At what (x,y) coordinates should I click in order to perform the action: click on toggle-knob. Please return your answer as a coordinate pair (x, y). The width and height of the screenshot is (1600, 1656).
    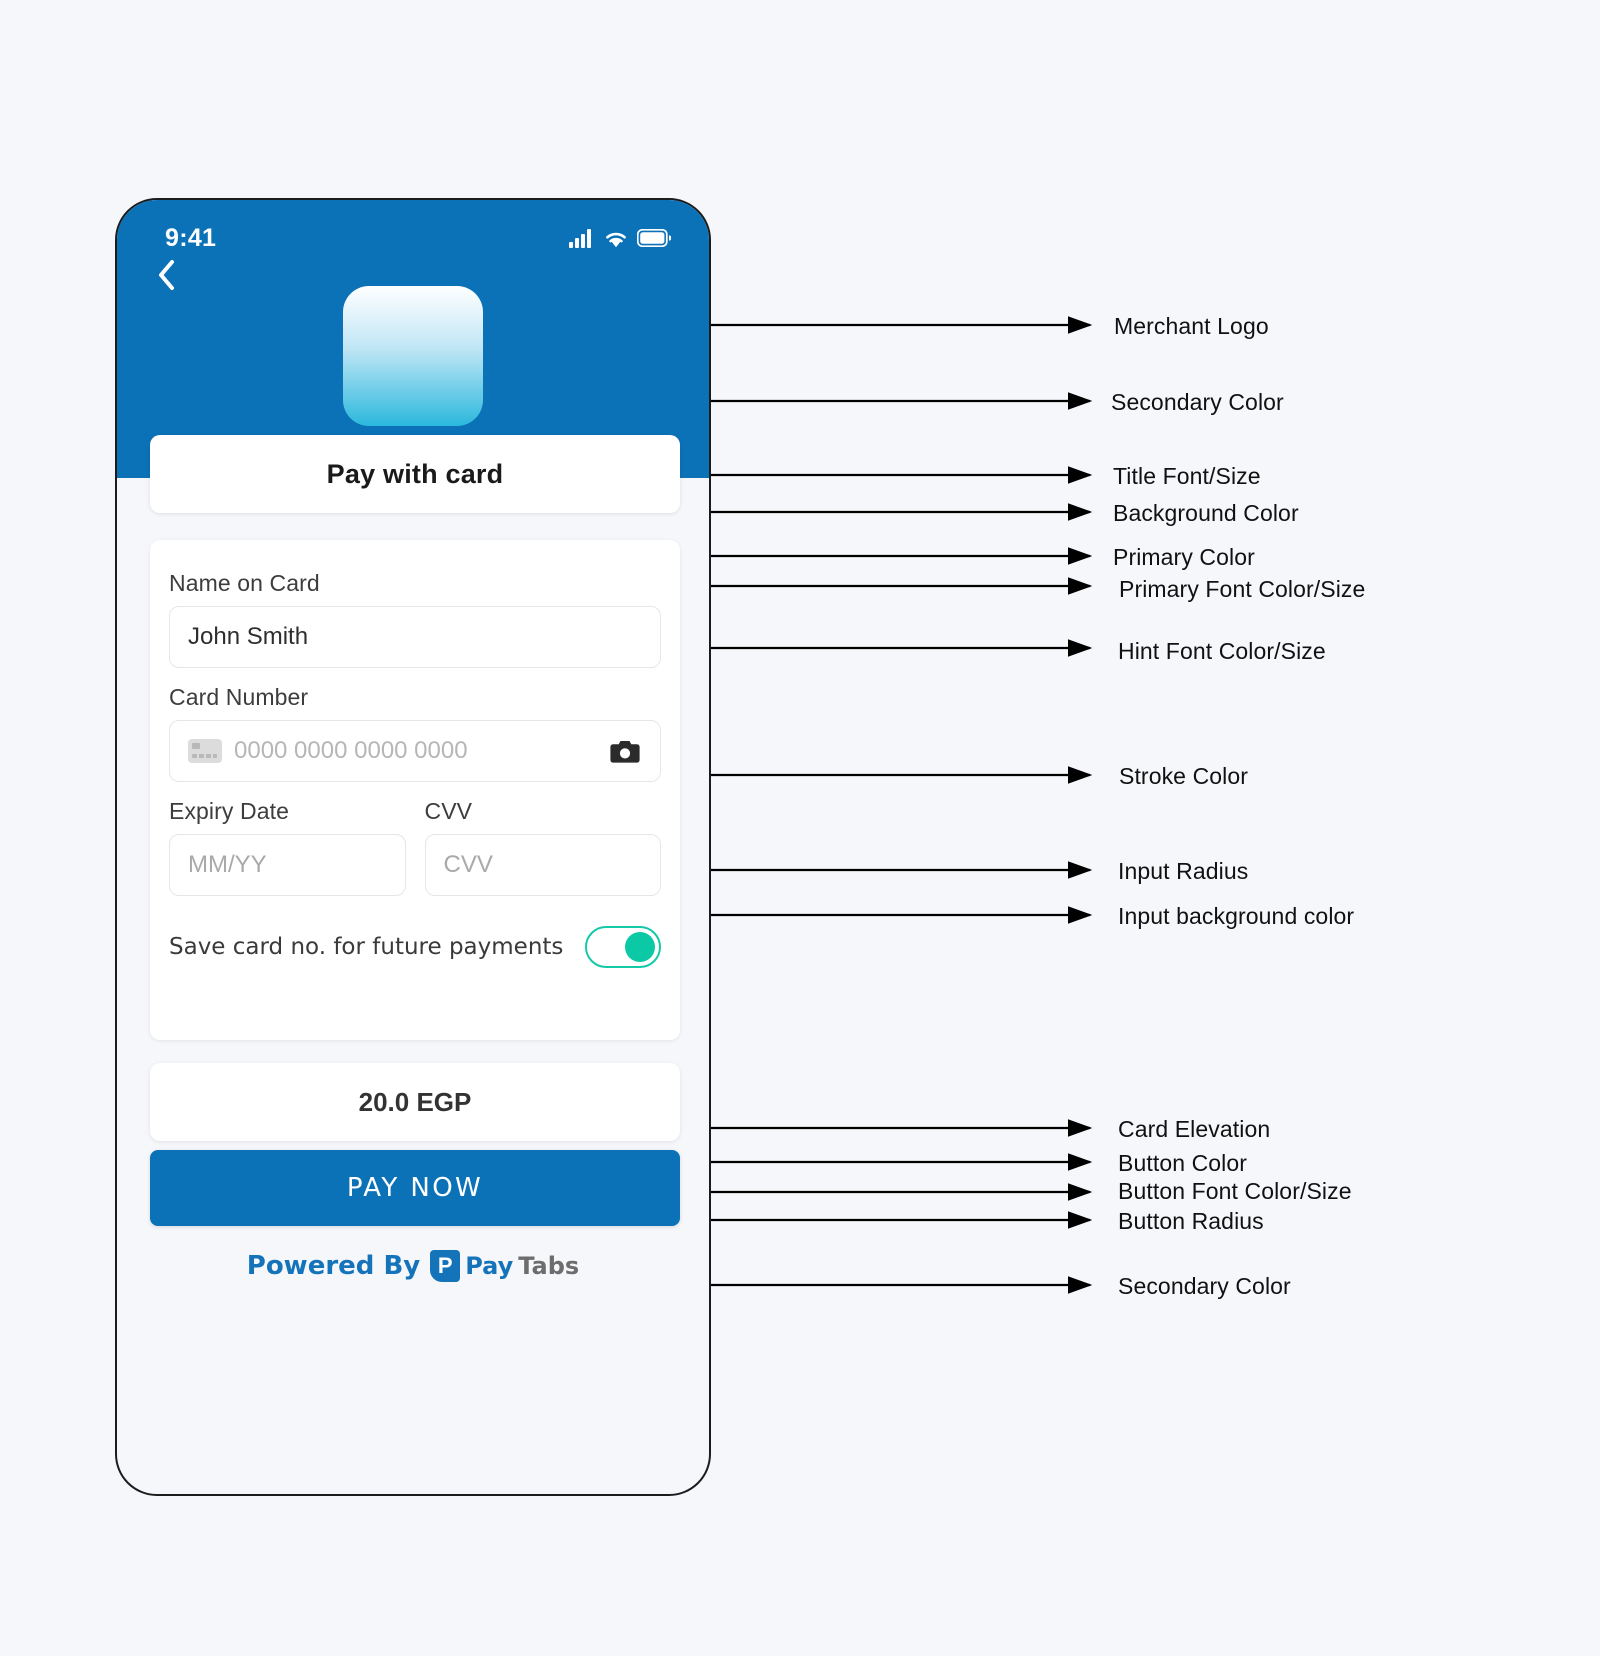
    Looking at the image, I should click on (640, 947).